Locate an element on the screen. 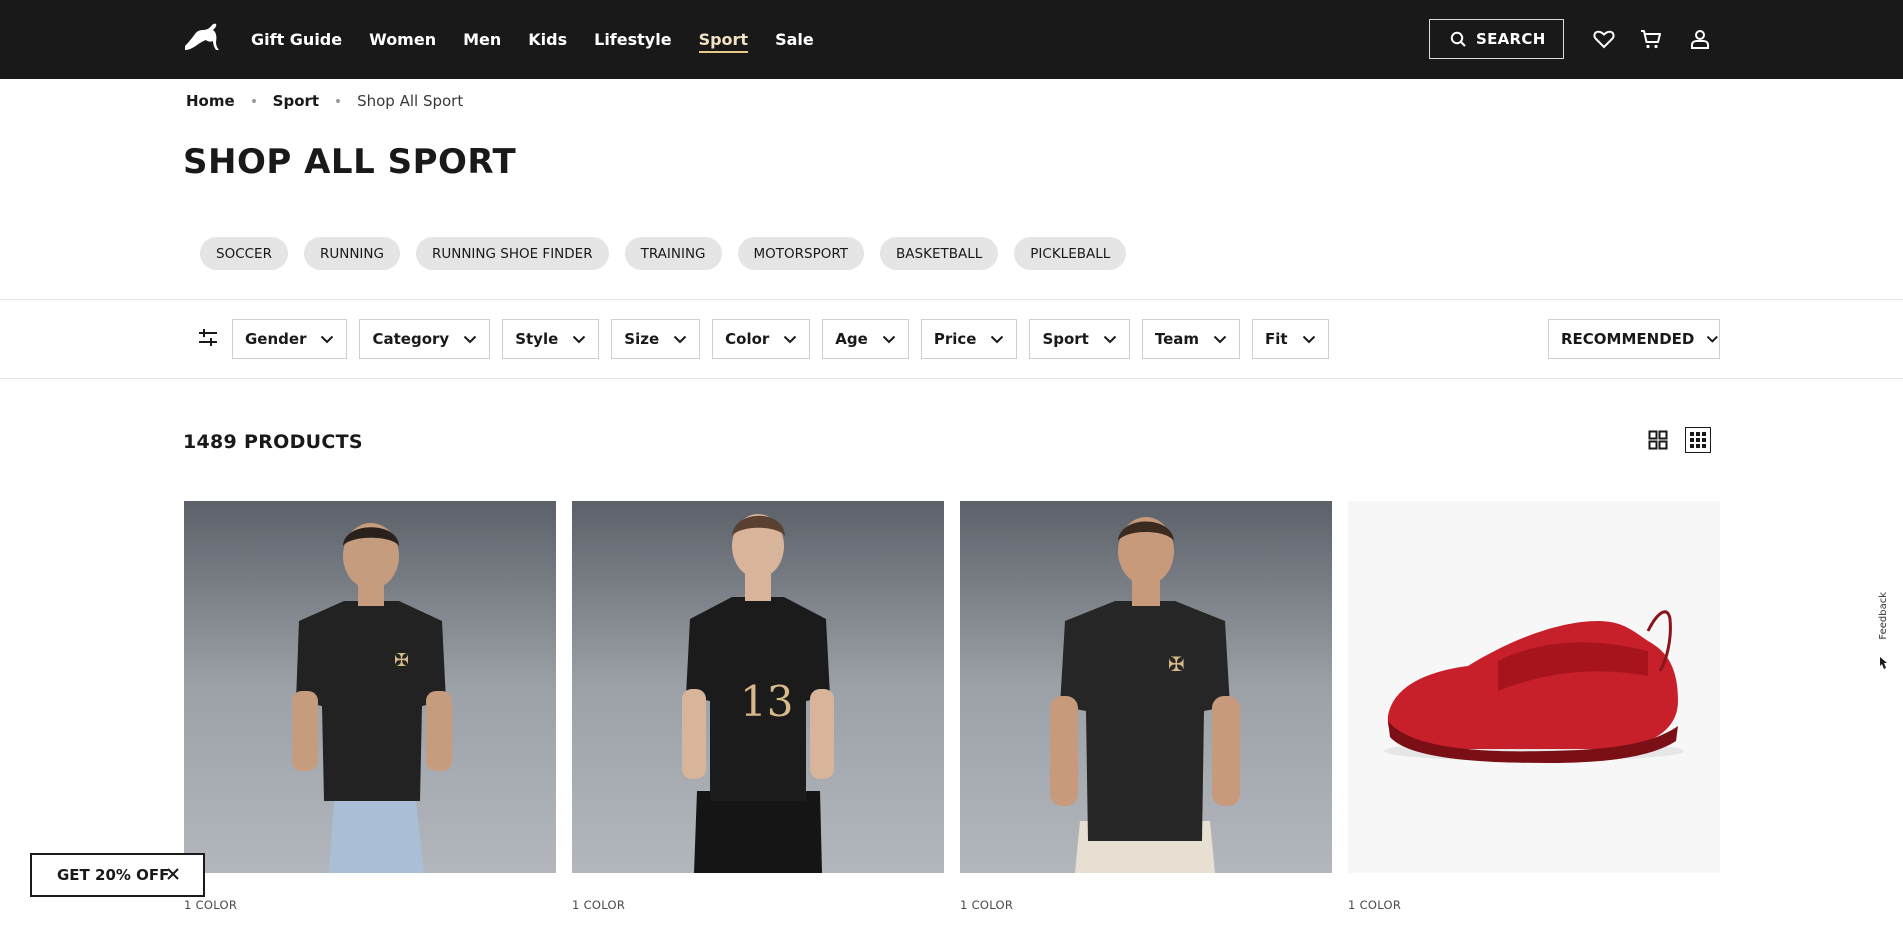 This screenshot has width=1903, height=927. product-image-kids-jersey: ✠ is located at coordinates (370, 687).